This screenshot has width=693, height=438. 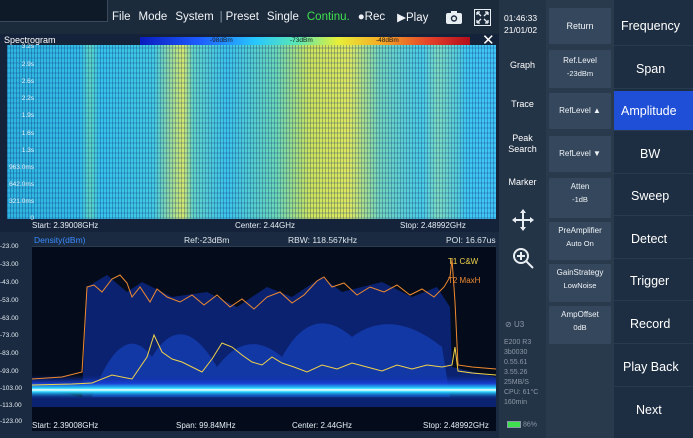 I want to click on ref-level-button: Ref.Level -23dBm, so click(x=580, y=69).